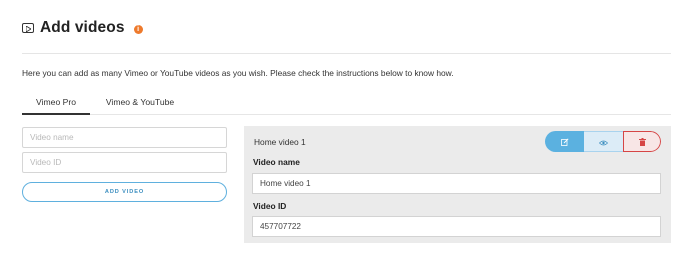 The width and height of the screenshot is (688, 267). I want to click on video-id-input, so click(124, 162).